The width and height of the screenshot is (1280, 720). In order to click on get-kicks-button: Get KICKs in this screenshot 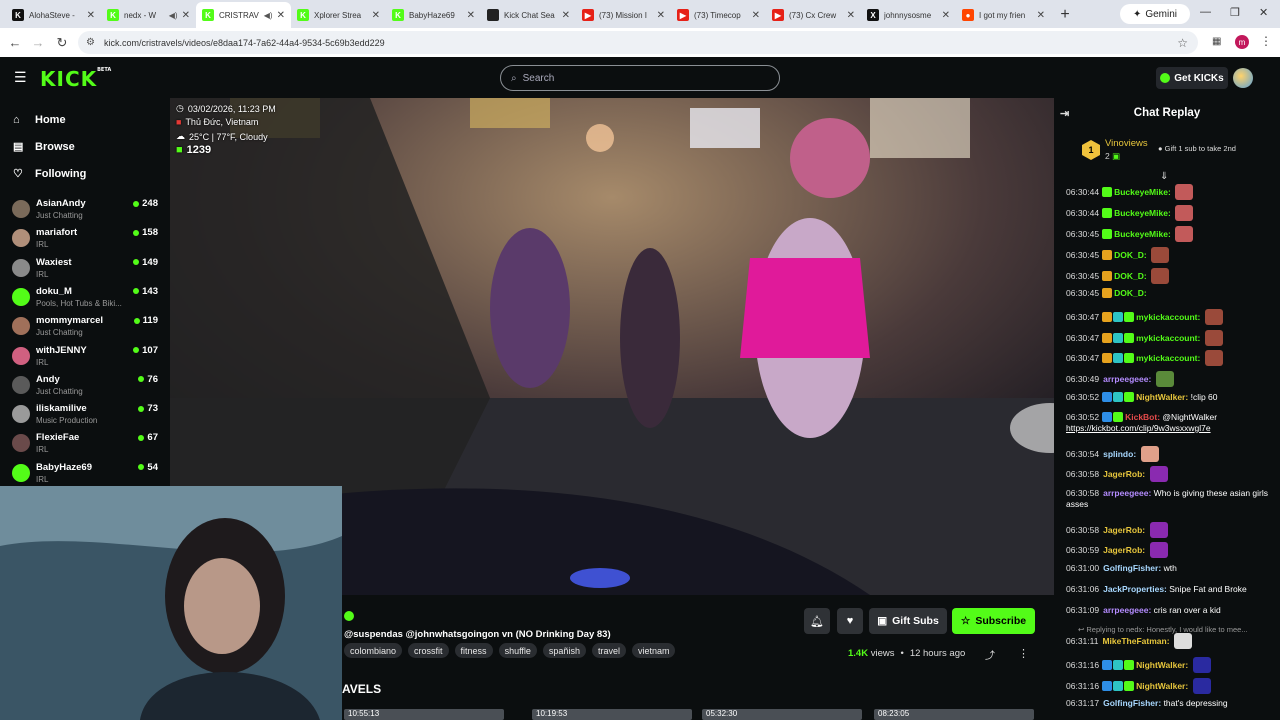, I will do `click(1192, 78)`.